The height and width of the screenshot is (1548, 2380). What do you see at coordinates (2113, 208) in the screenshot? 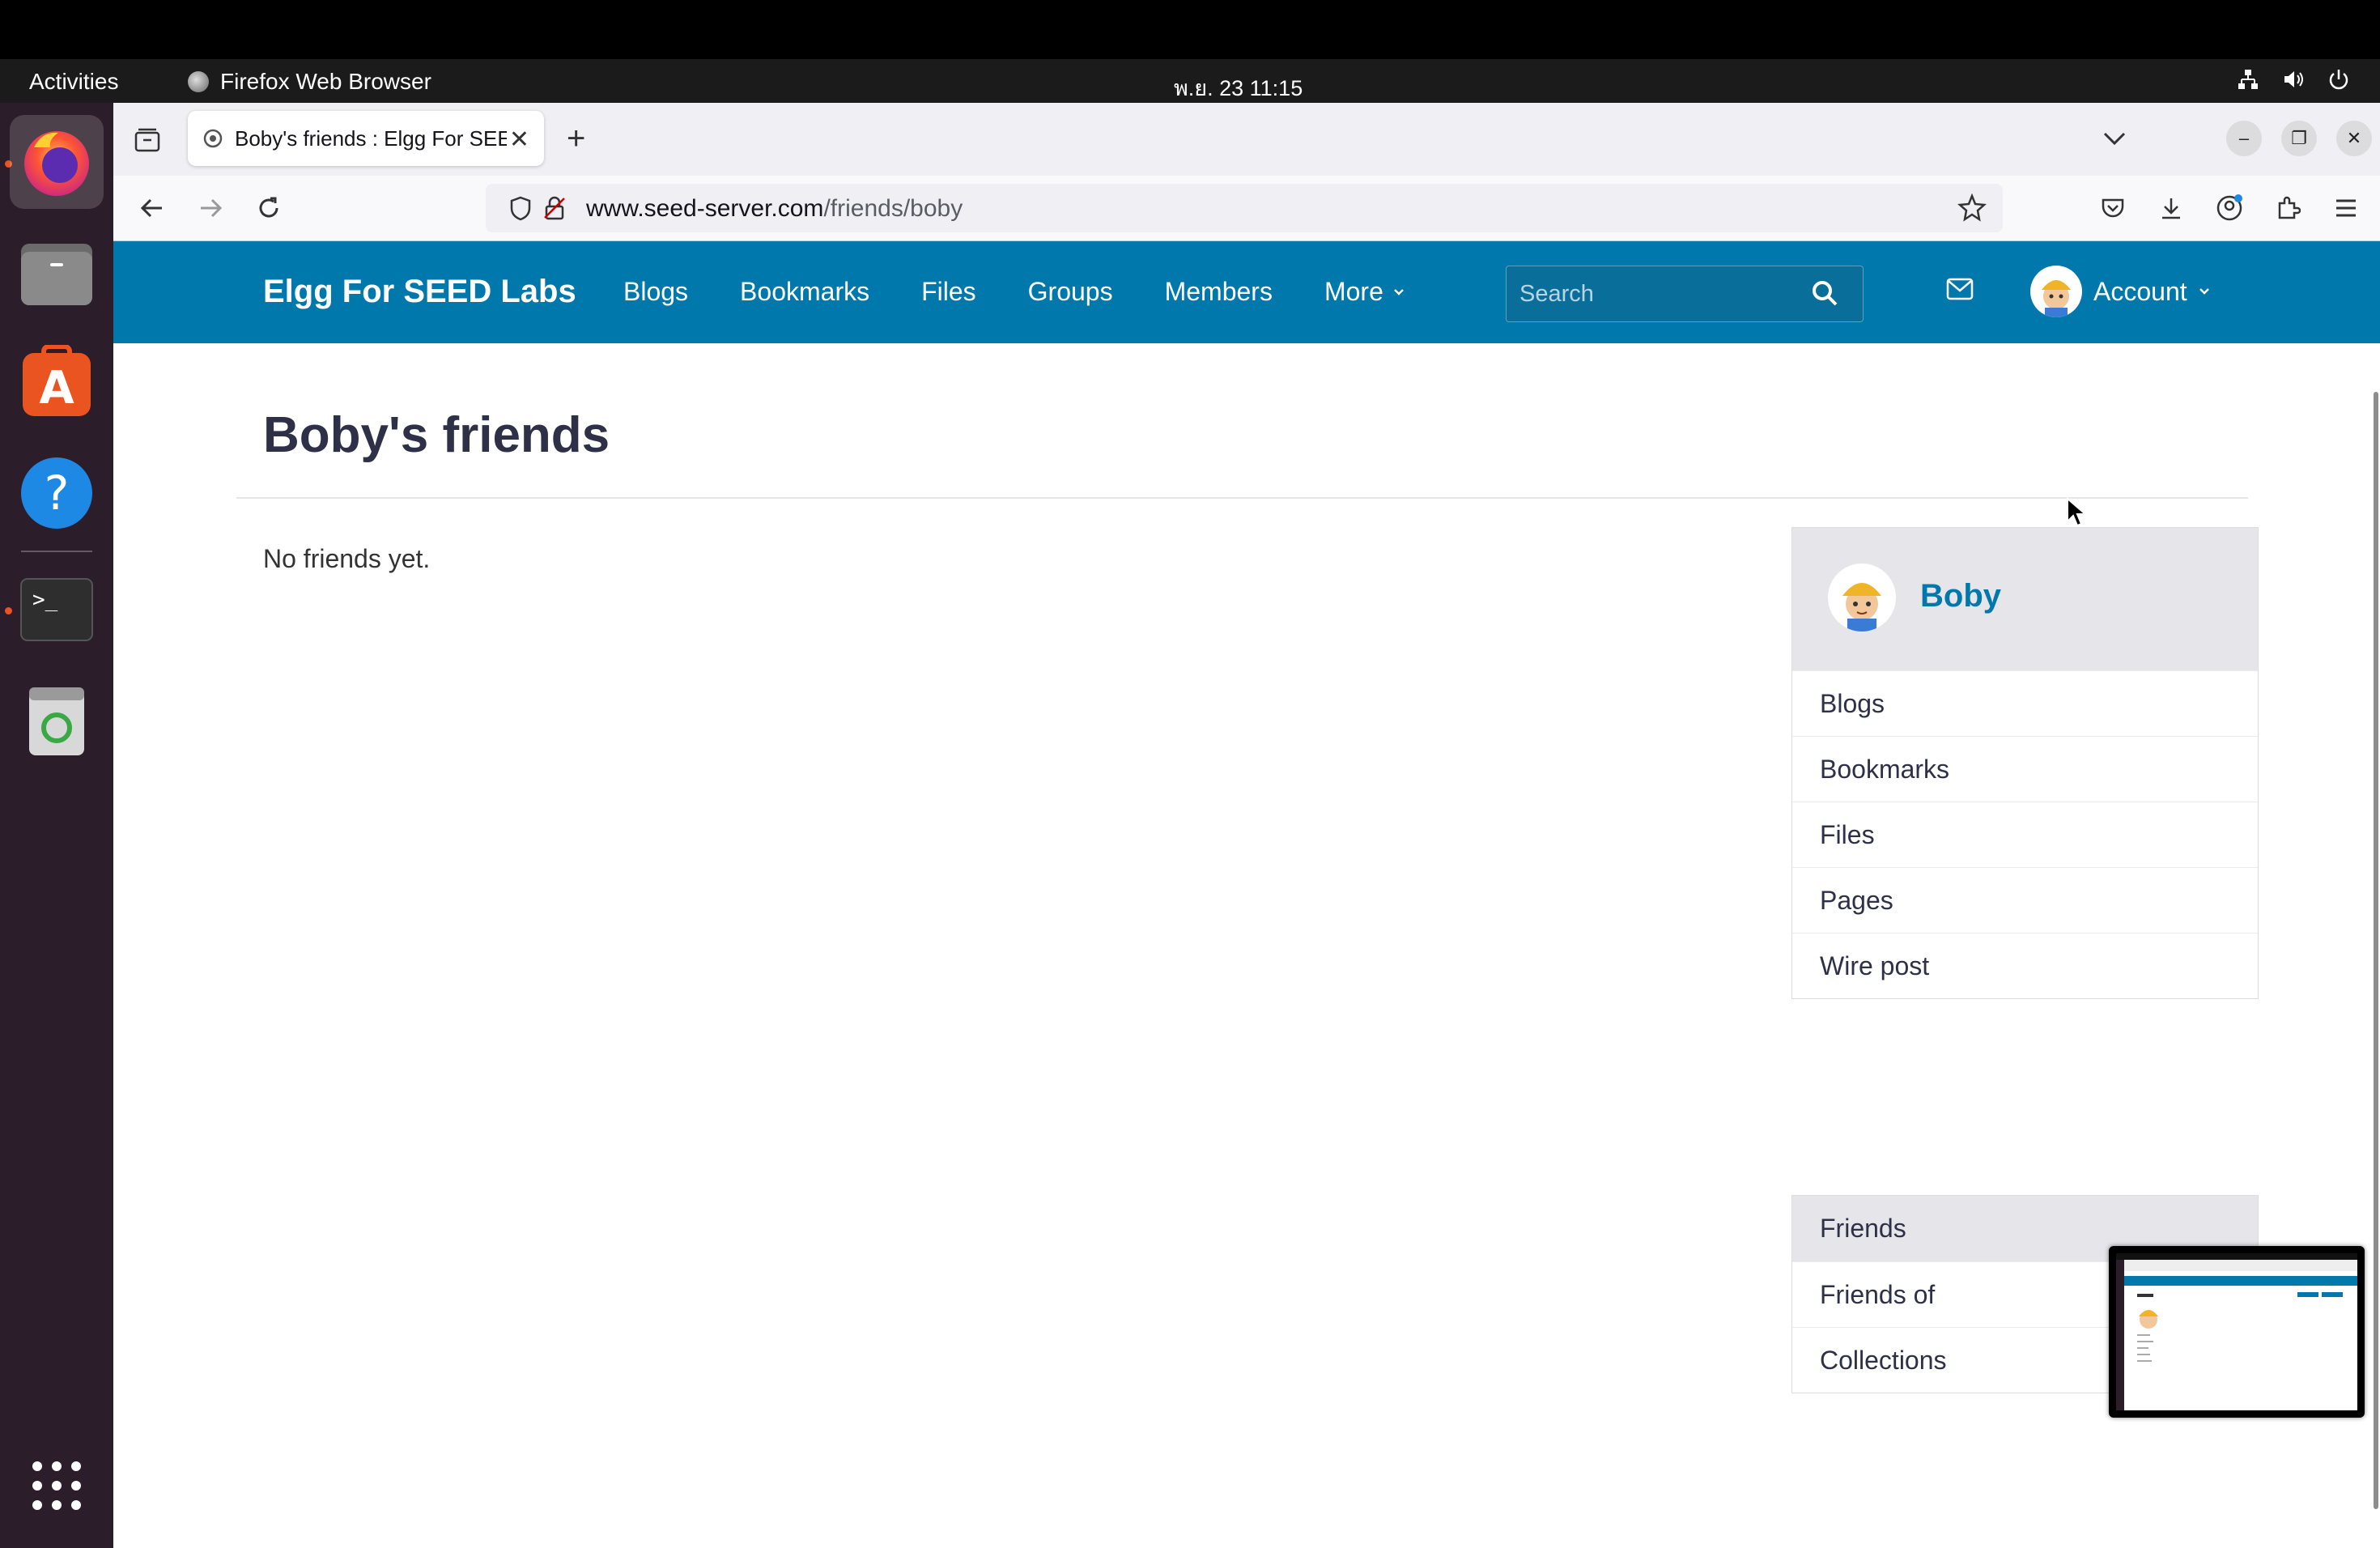
I see `pocket-icon` at bounding box center [2113, 208].